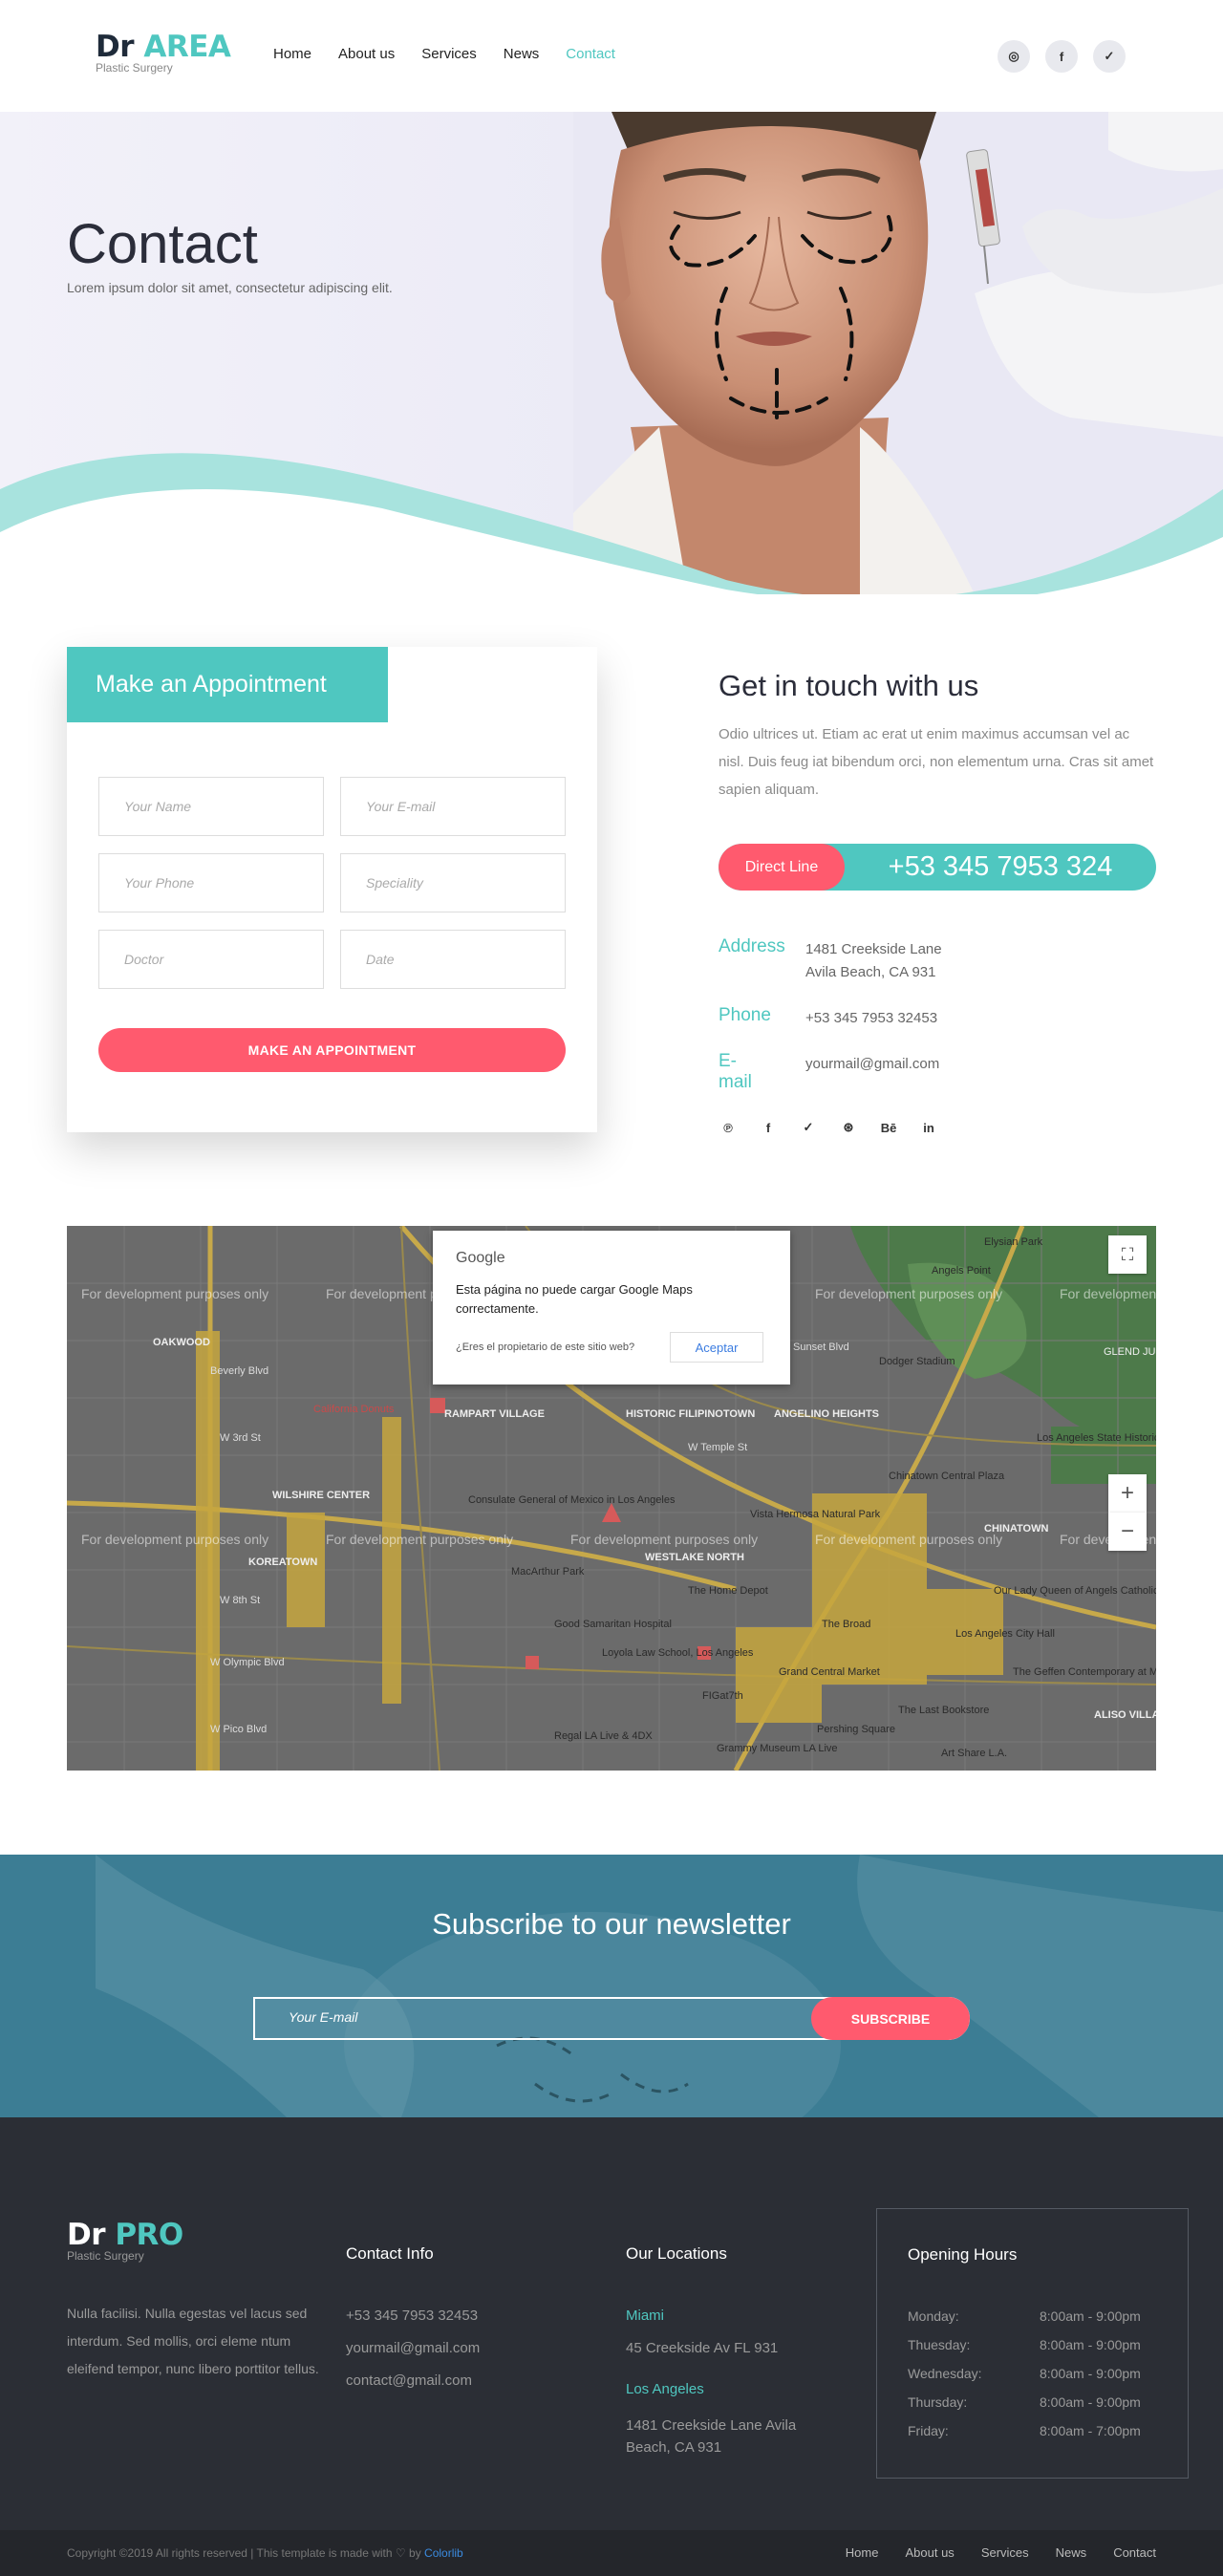 The image size is (1223, 2576). What do you see at coordinates (694, 1557) in the screenshot?
I see `svg-text: WESTLAKE NORTH` at bounding box center [694, 1557].